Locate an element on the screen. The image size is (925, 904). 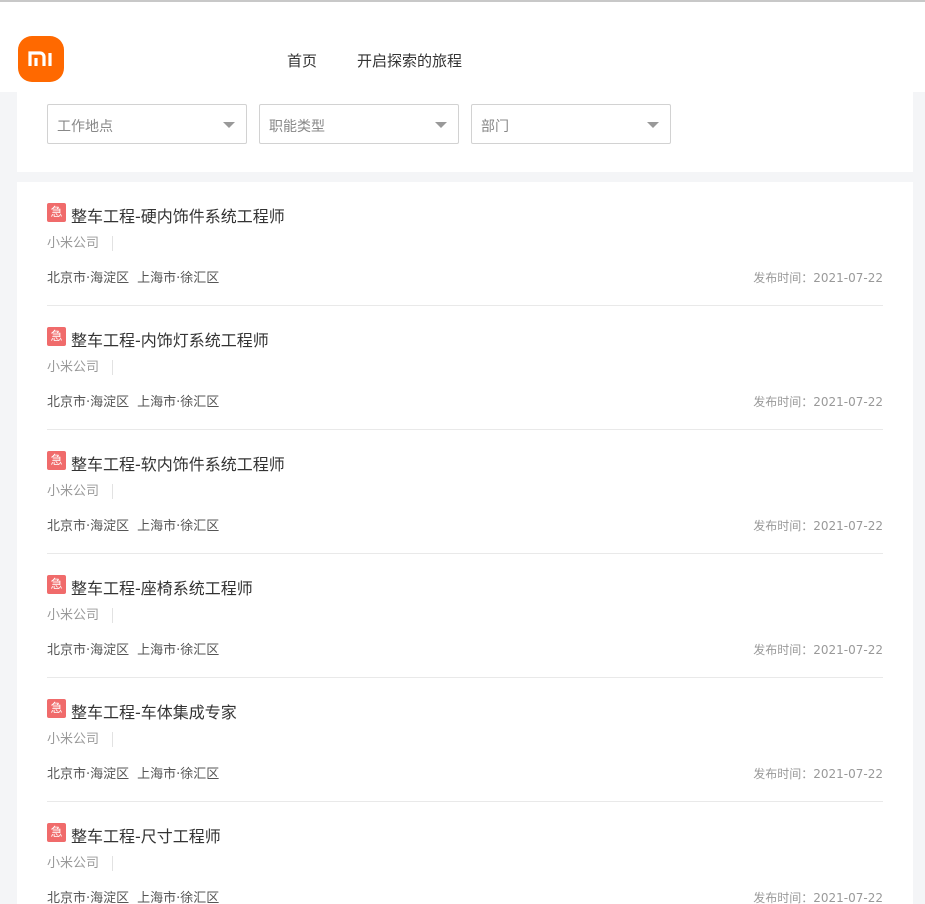
nav-explore-journey: 开启探索的旅程 is located at coordinates (409, 60).